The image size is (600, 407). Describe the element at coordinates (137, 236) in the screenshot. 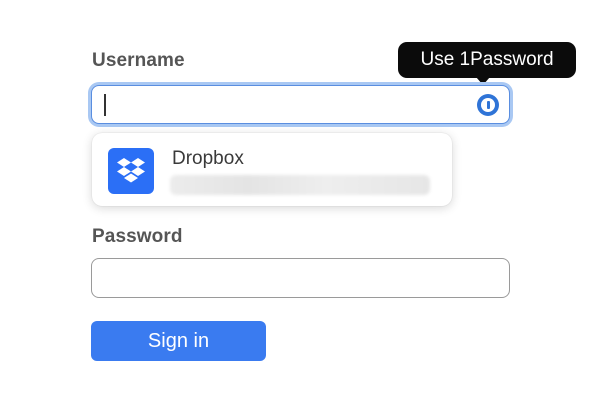

I see `password-label: Password` at that location.